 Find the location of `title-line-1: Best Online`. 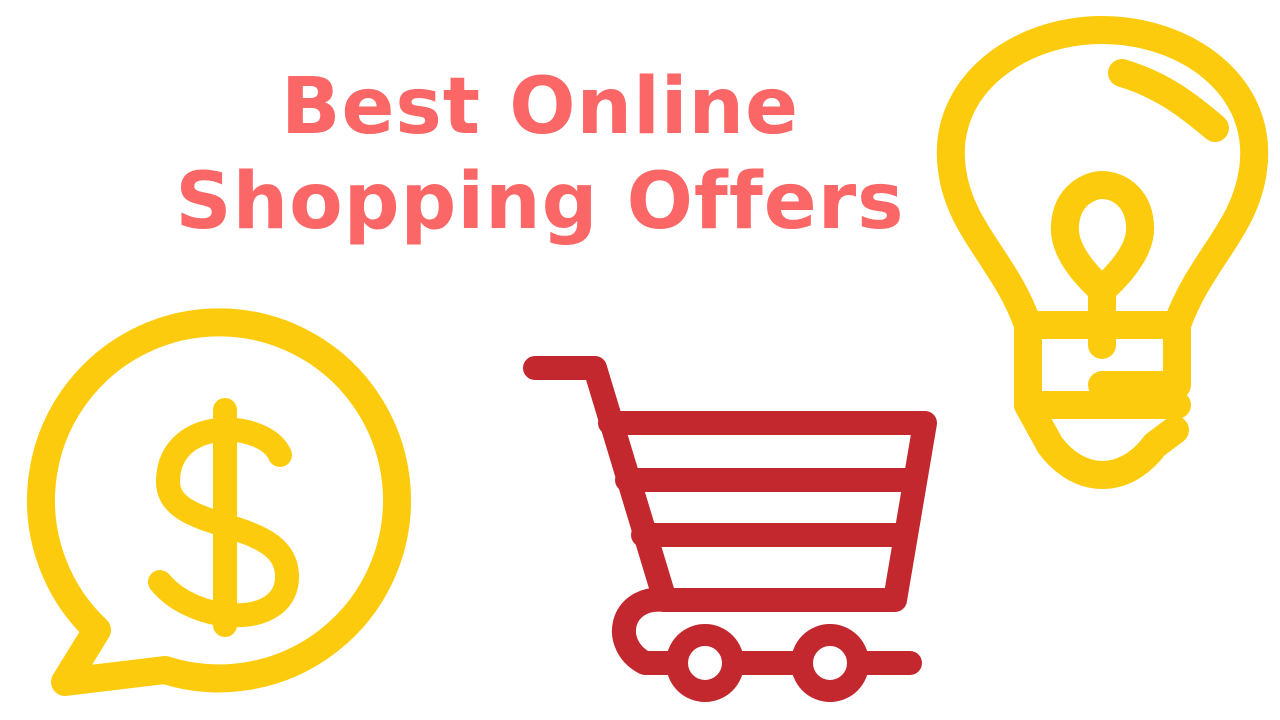

title-line-1: Best Online is located at coordinates (540, 107).